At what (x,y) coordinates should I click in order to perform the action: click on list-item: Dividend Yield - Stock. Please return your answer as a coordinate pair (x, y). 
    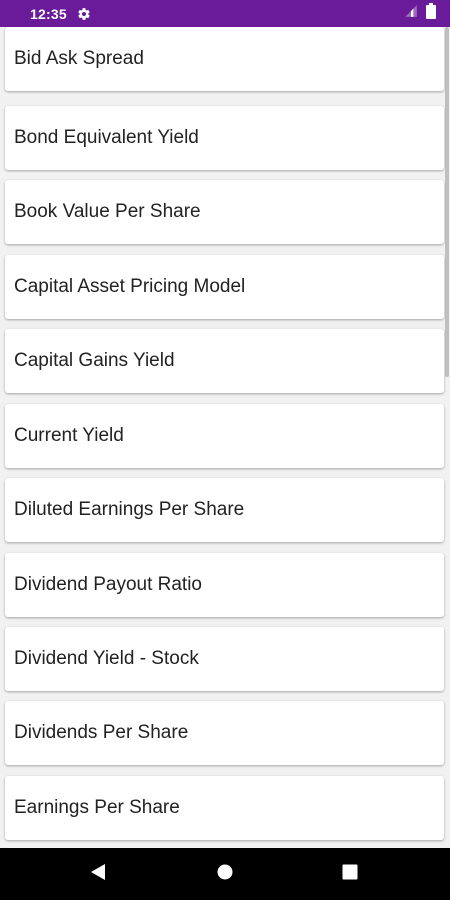
    Looking at the image, I should click on (224, 659).